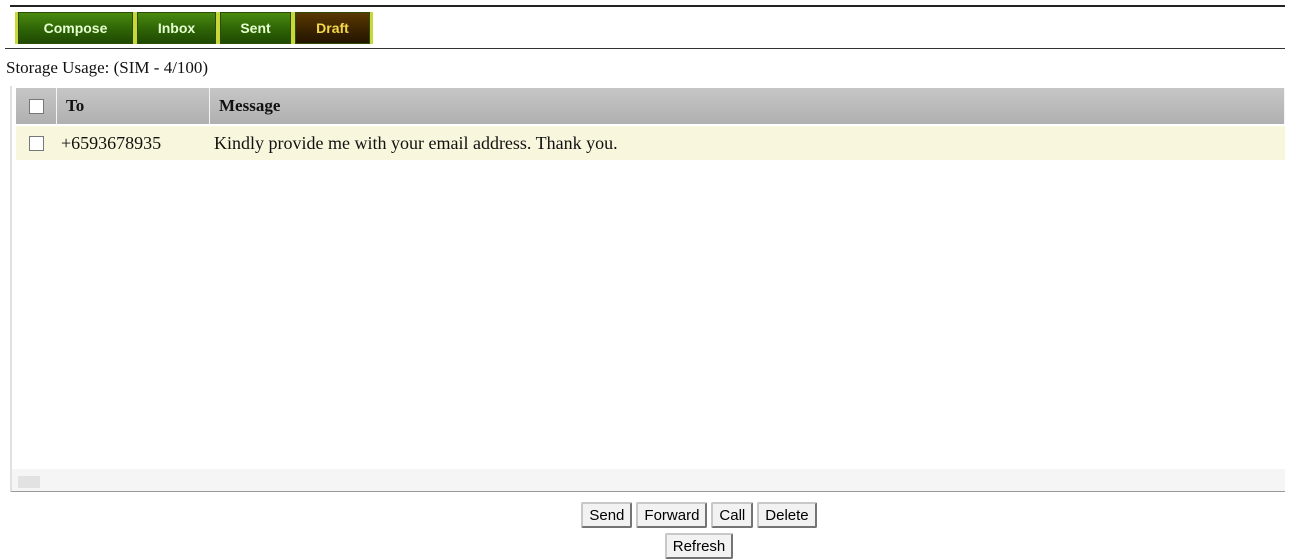 The height and width of the screenshot is (559, 1290). What do you see at coordinates (332, 28) in the screenshot?
I see `tab-draft: Draft` at bounding box center [332, 28].